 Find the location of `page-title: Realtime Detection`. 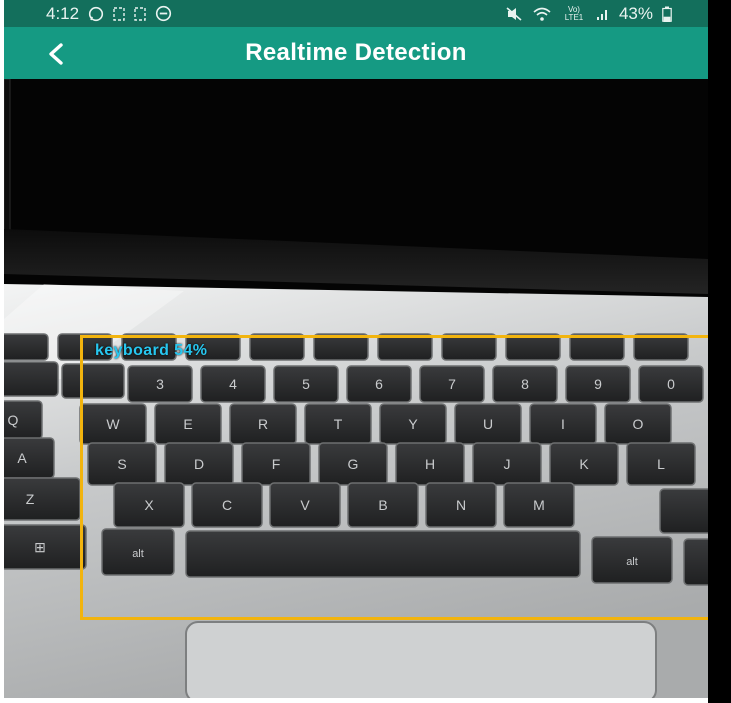

page-title: Realtime Detection is located at coordinates (356, 52).